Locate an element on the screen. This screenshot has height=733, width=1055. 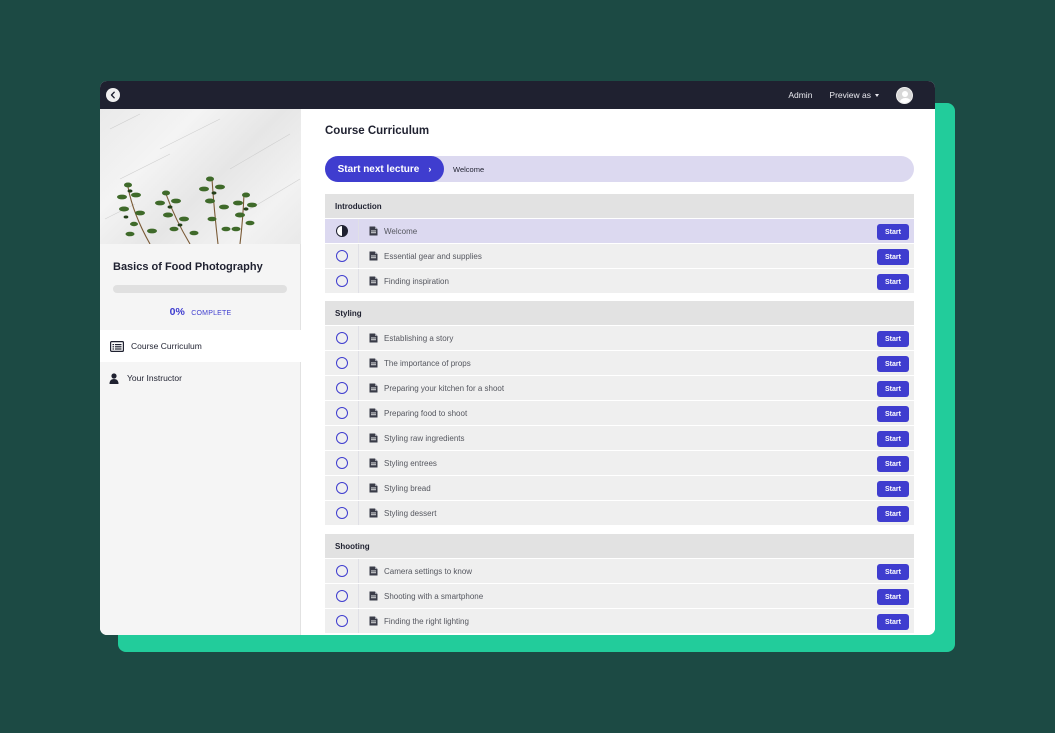
lecture-title: Finding the right lighting is located at coordinates (426, 621).